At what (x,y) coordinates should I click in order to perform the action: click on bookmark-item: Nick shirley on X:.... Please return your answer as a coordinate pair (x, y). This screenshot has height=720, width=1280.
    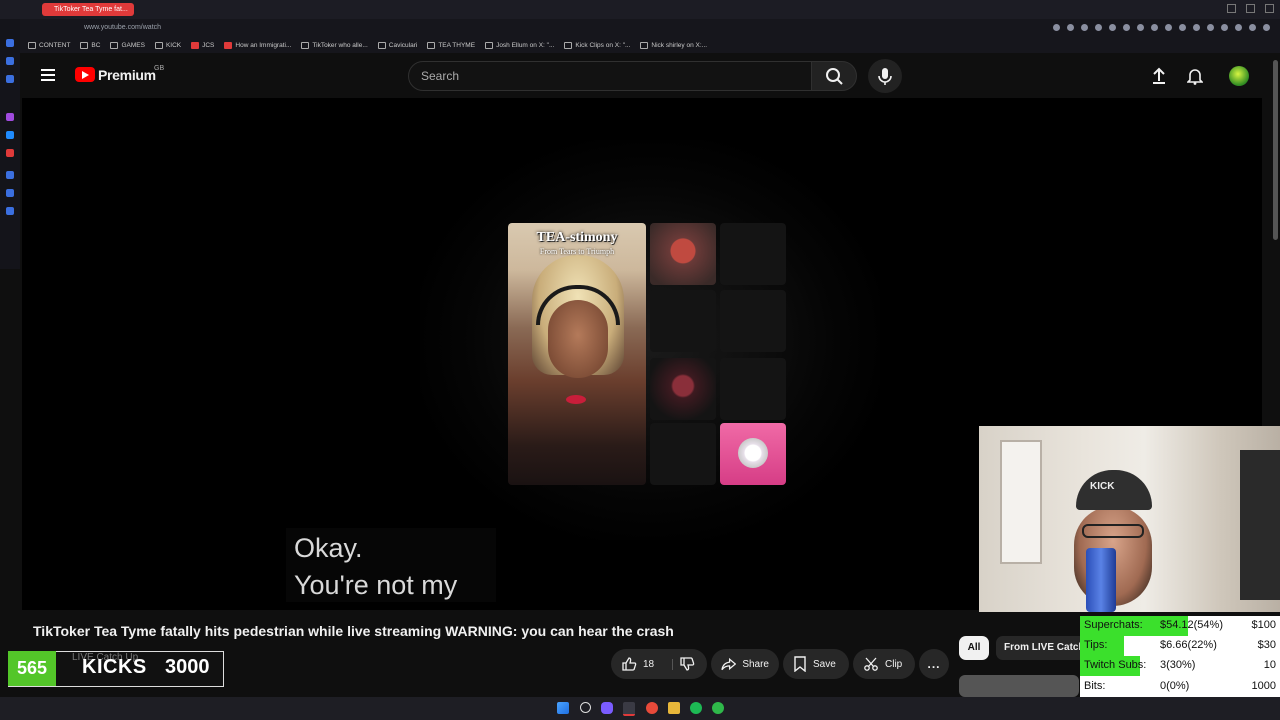
    Looking at the image, I should click on (673, 45).